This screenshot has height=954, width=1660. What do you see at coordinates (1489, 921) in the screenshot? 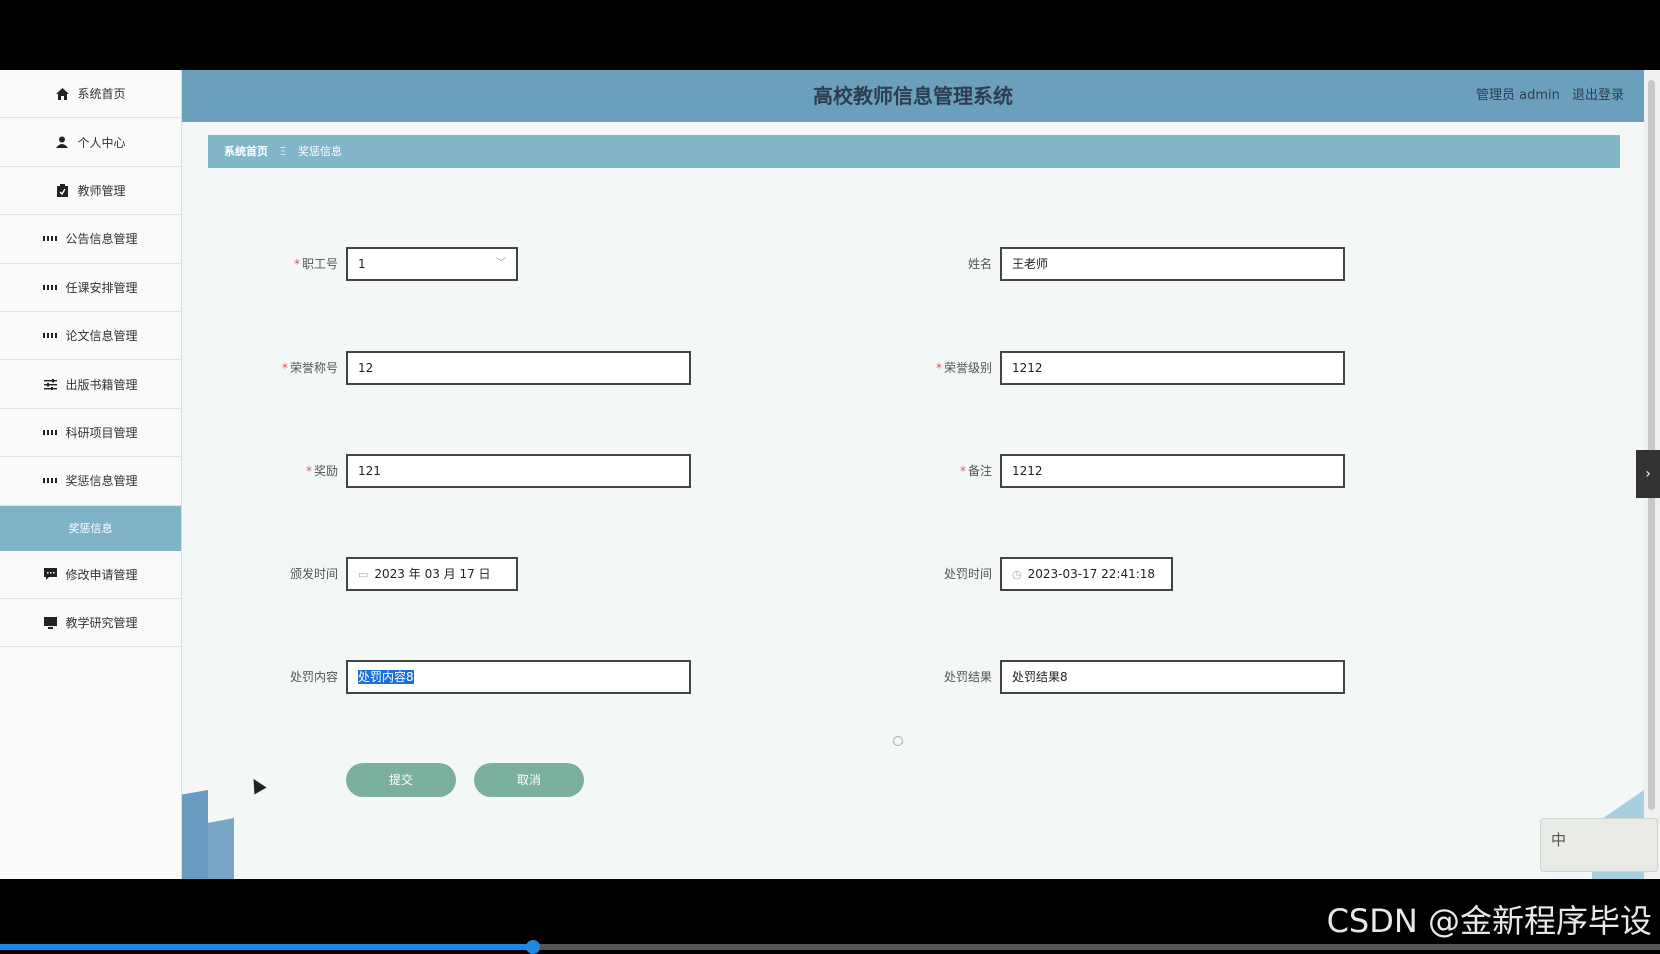
I see `watermark: CSDN @金新程序毕设` at bounding box center [1489, 921].